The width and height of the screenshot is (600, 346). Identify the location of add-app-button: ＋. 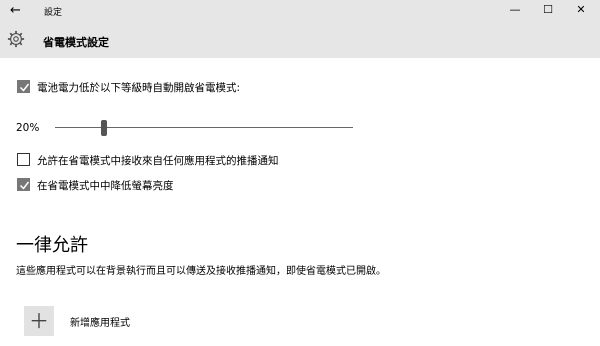
(39, 321).